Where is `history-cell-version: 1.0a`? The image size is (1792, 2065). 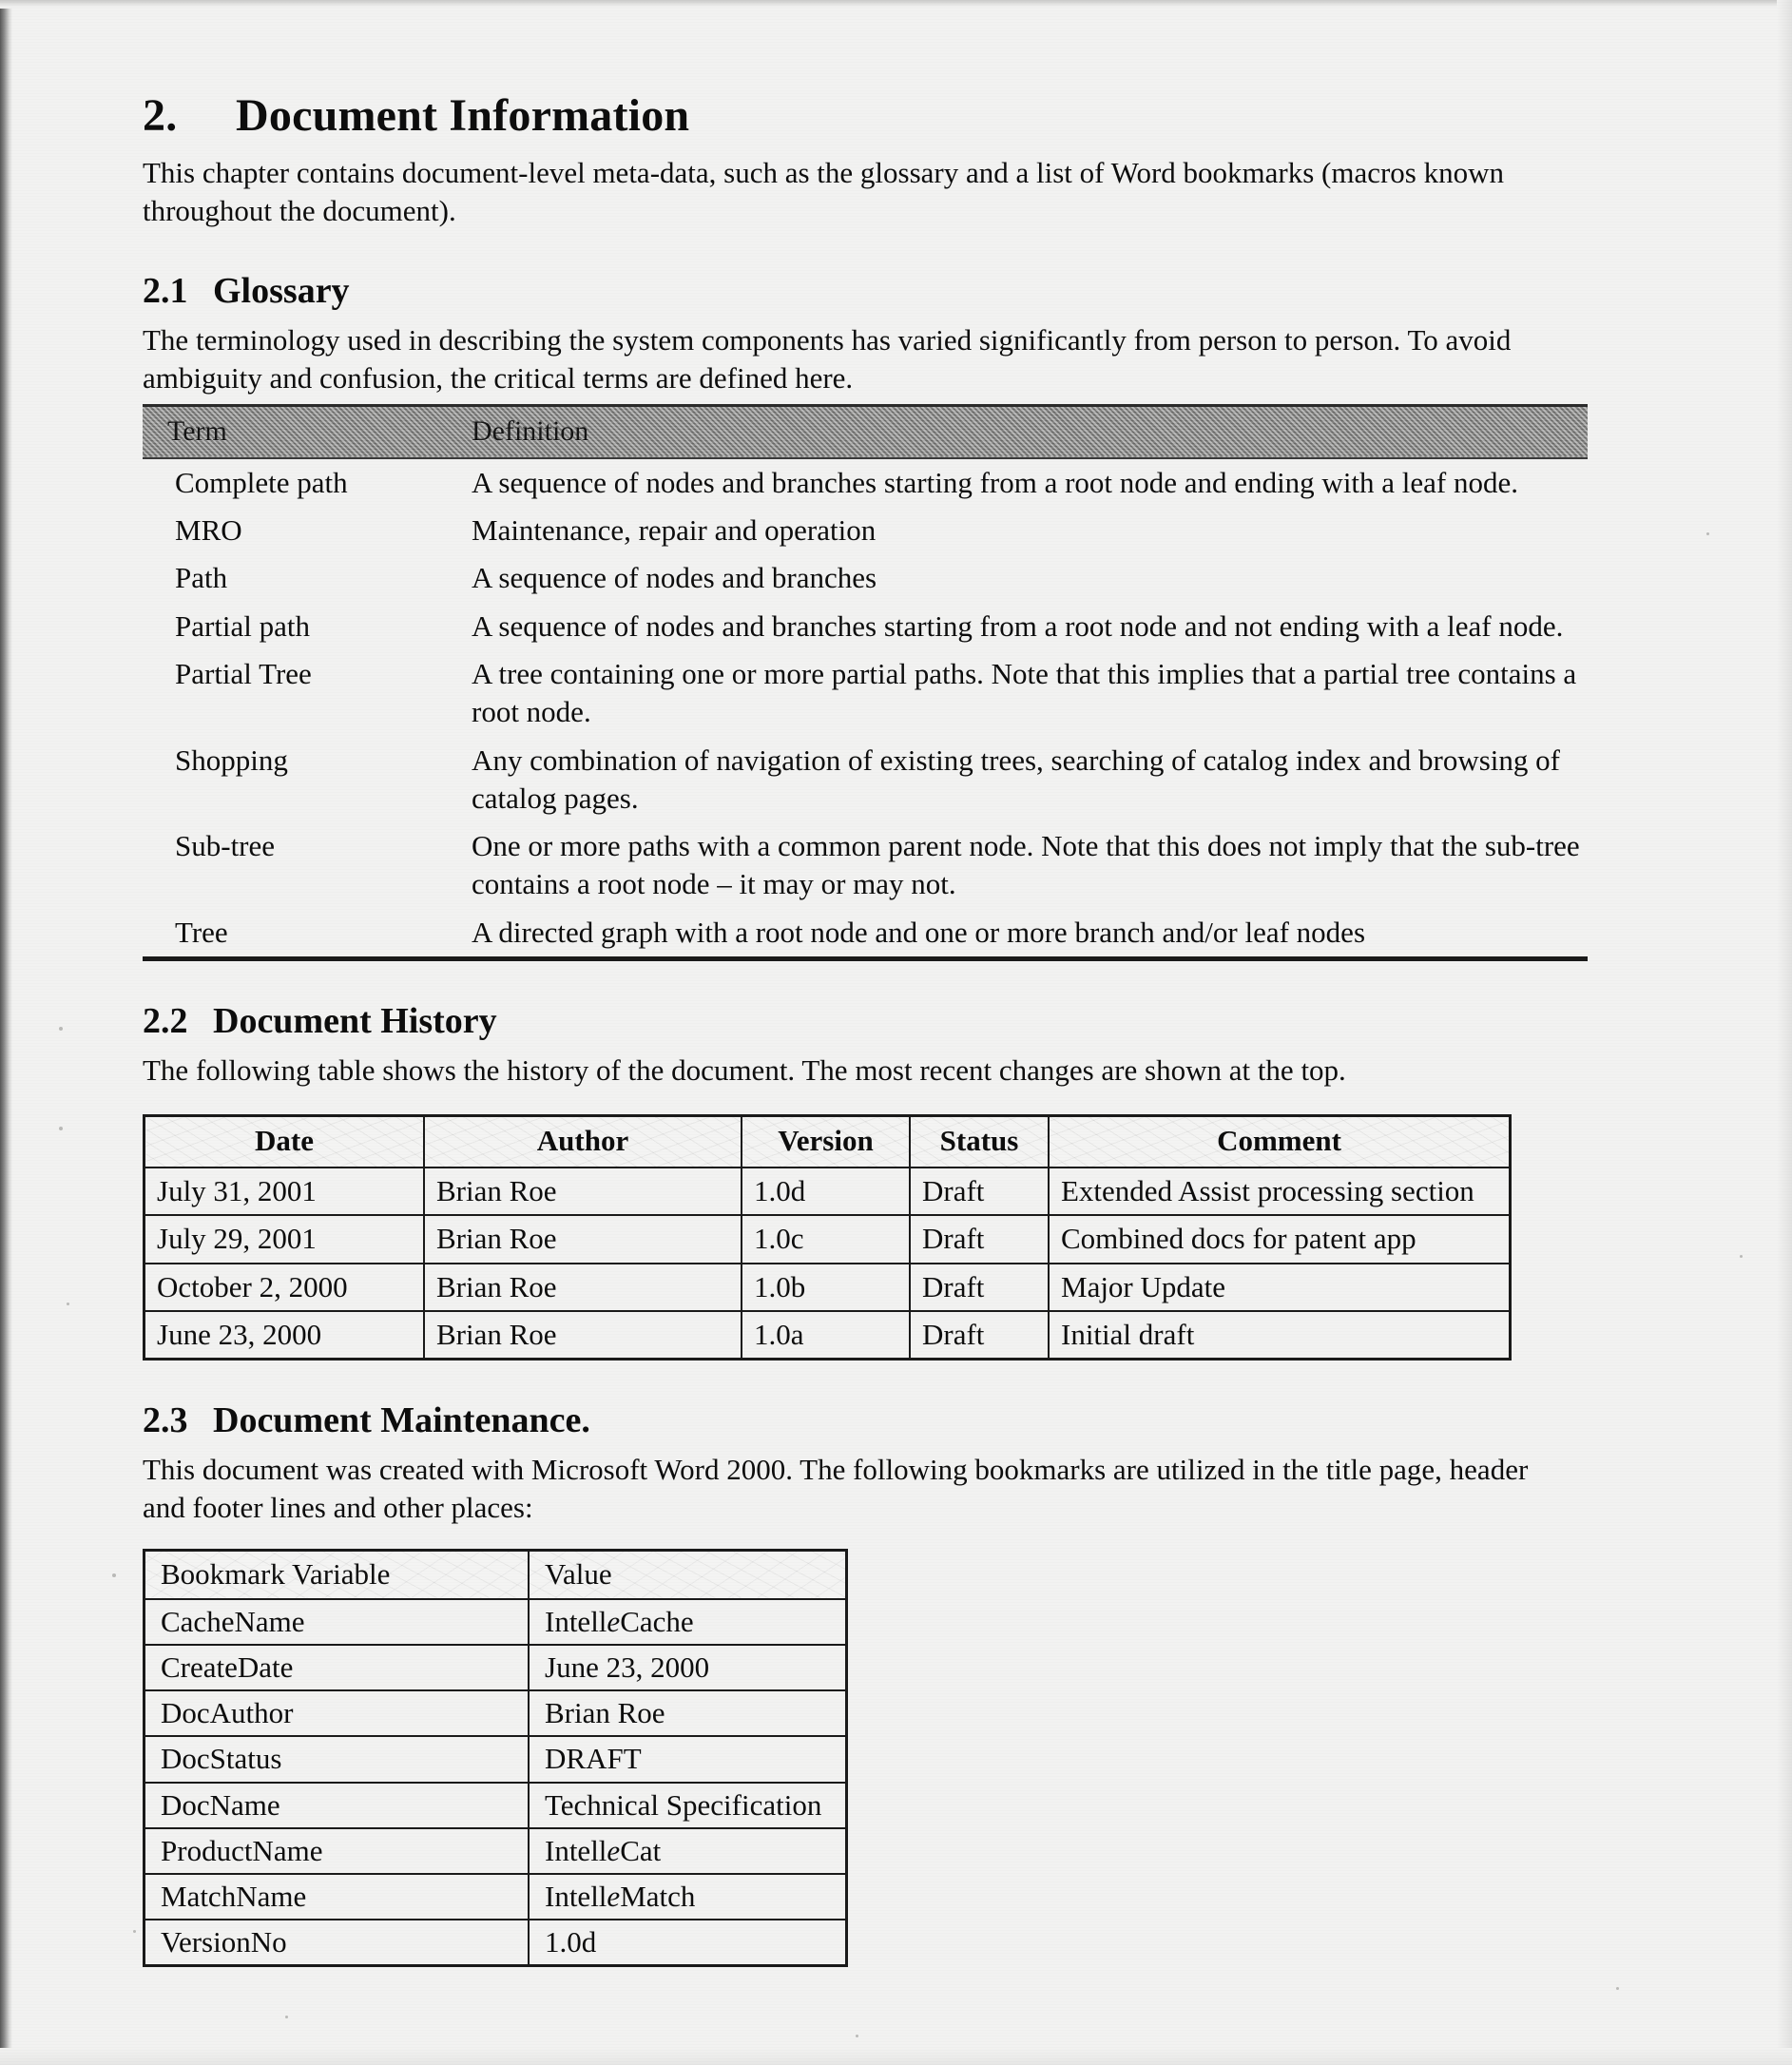 history-cell-version: 1.0a is located at coordinates (826, 1335).